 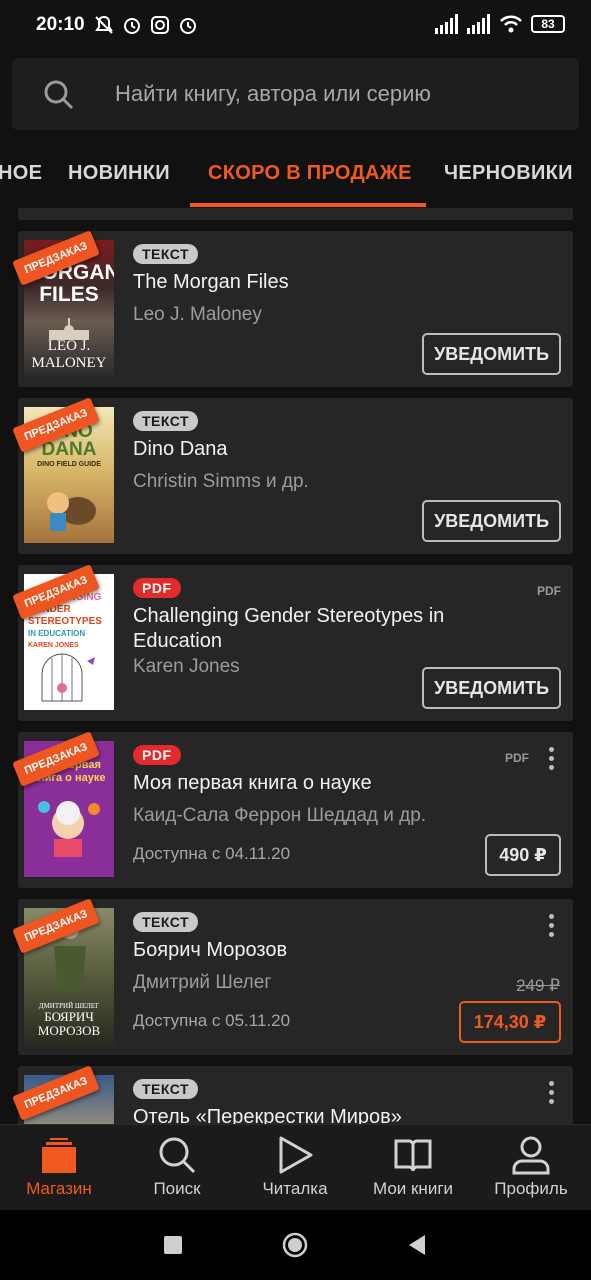 What do you see at coordinates (60, 24) in the screenshot?
I see `status-time: 20:10` at bounding box center [60, 24].